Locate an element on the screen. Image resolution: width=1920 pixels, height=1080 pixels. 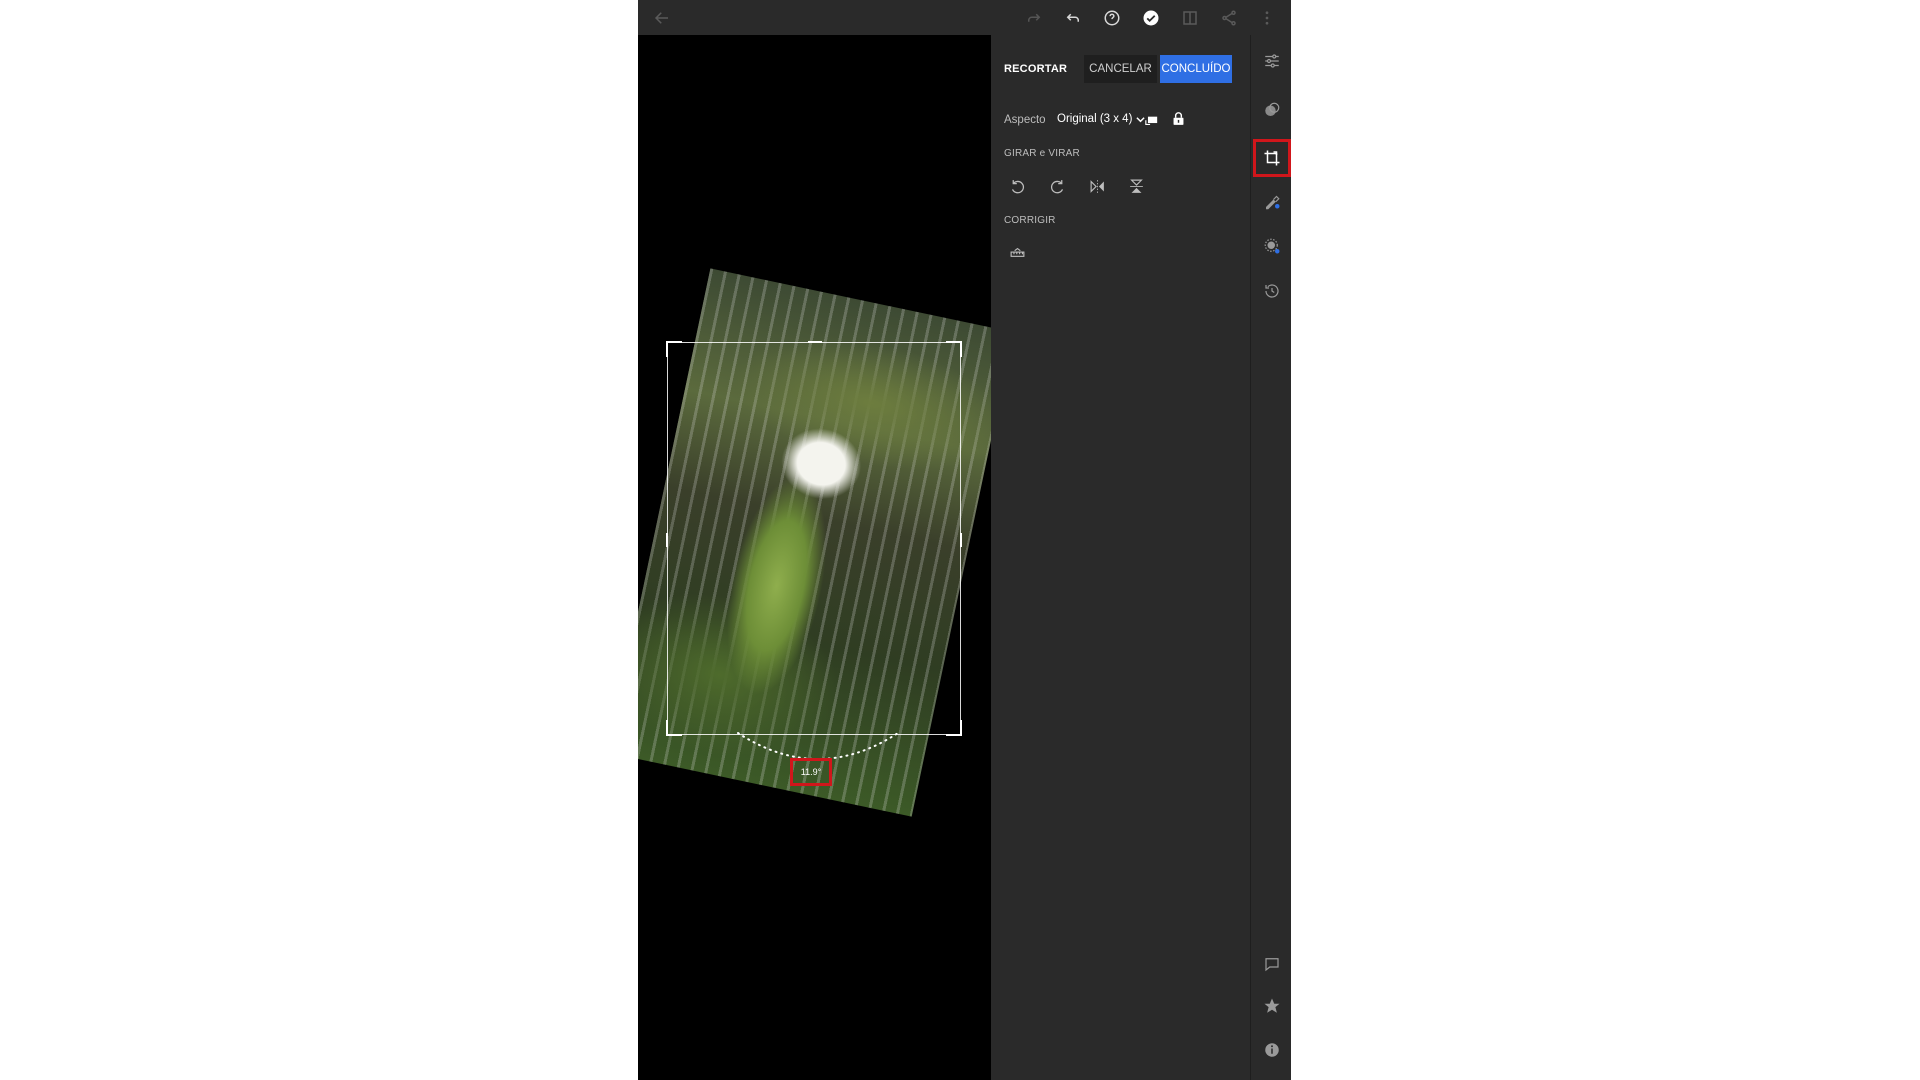
info-icon is located at coordinates (1272, 1050).